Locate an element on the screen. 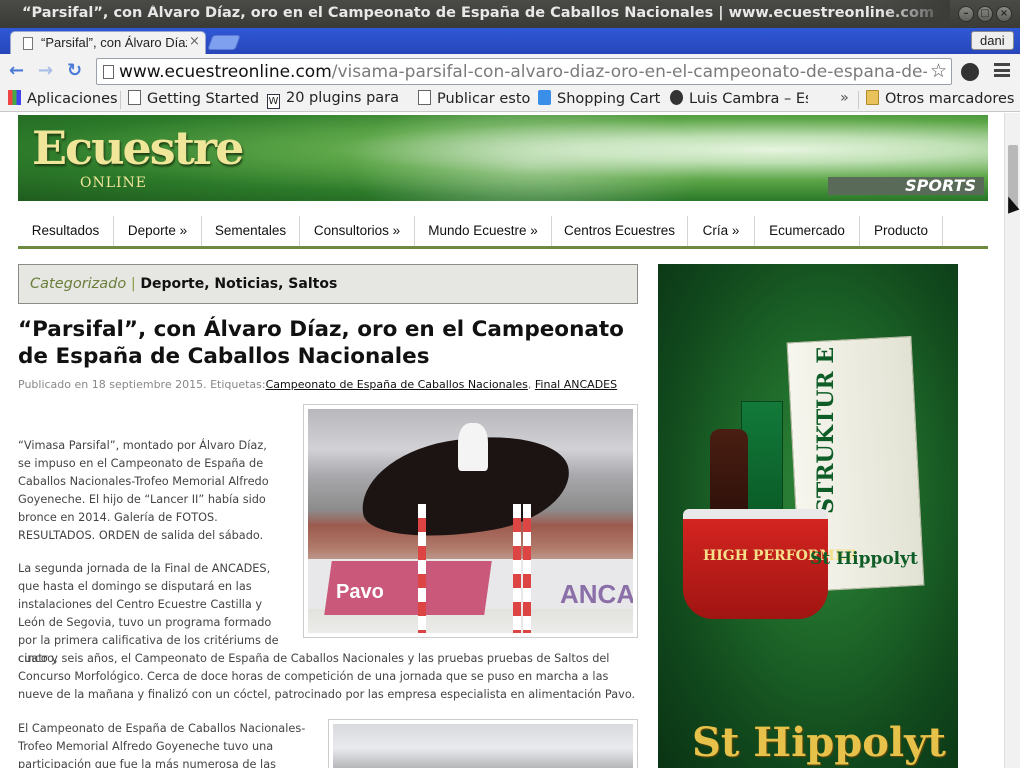  show-jumping-photo: Pavo ANCADES is located at coordinates (470, 521).